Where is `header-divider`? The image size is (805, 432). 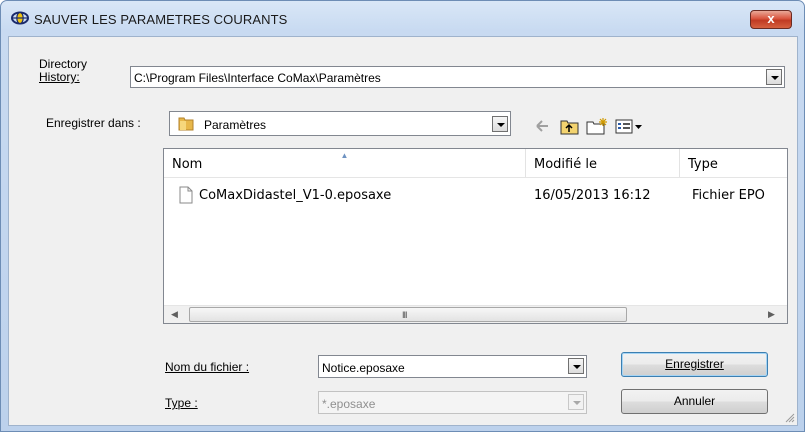 header-divider is located at coordinates (475, 177).